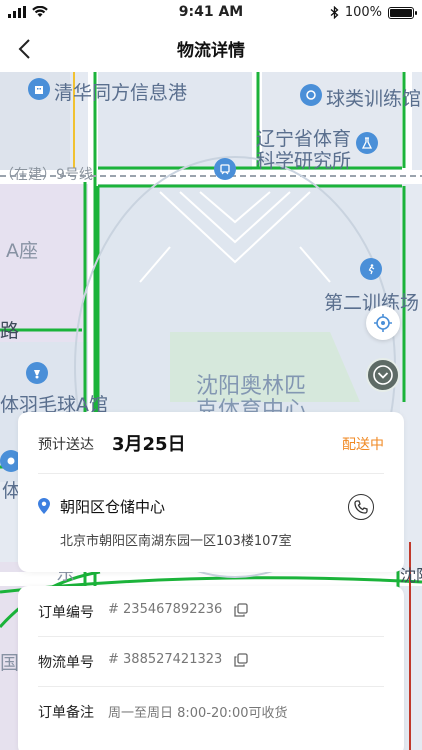 The height and width of the screenshot is (750, 422). I want to click on remark-label: 订单备注, so click(66, 713).